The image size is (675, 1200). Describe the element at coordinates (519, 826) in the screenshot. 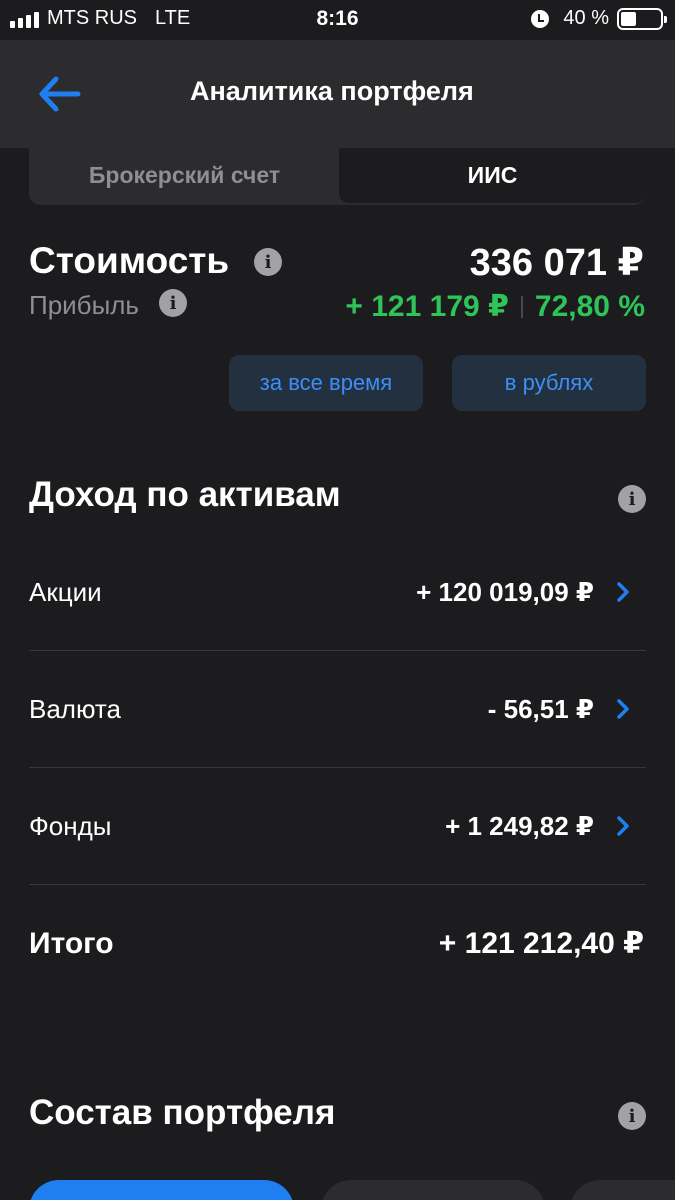

I see `asset-amount: + 1 249,82 ₽` at that location.